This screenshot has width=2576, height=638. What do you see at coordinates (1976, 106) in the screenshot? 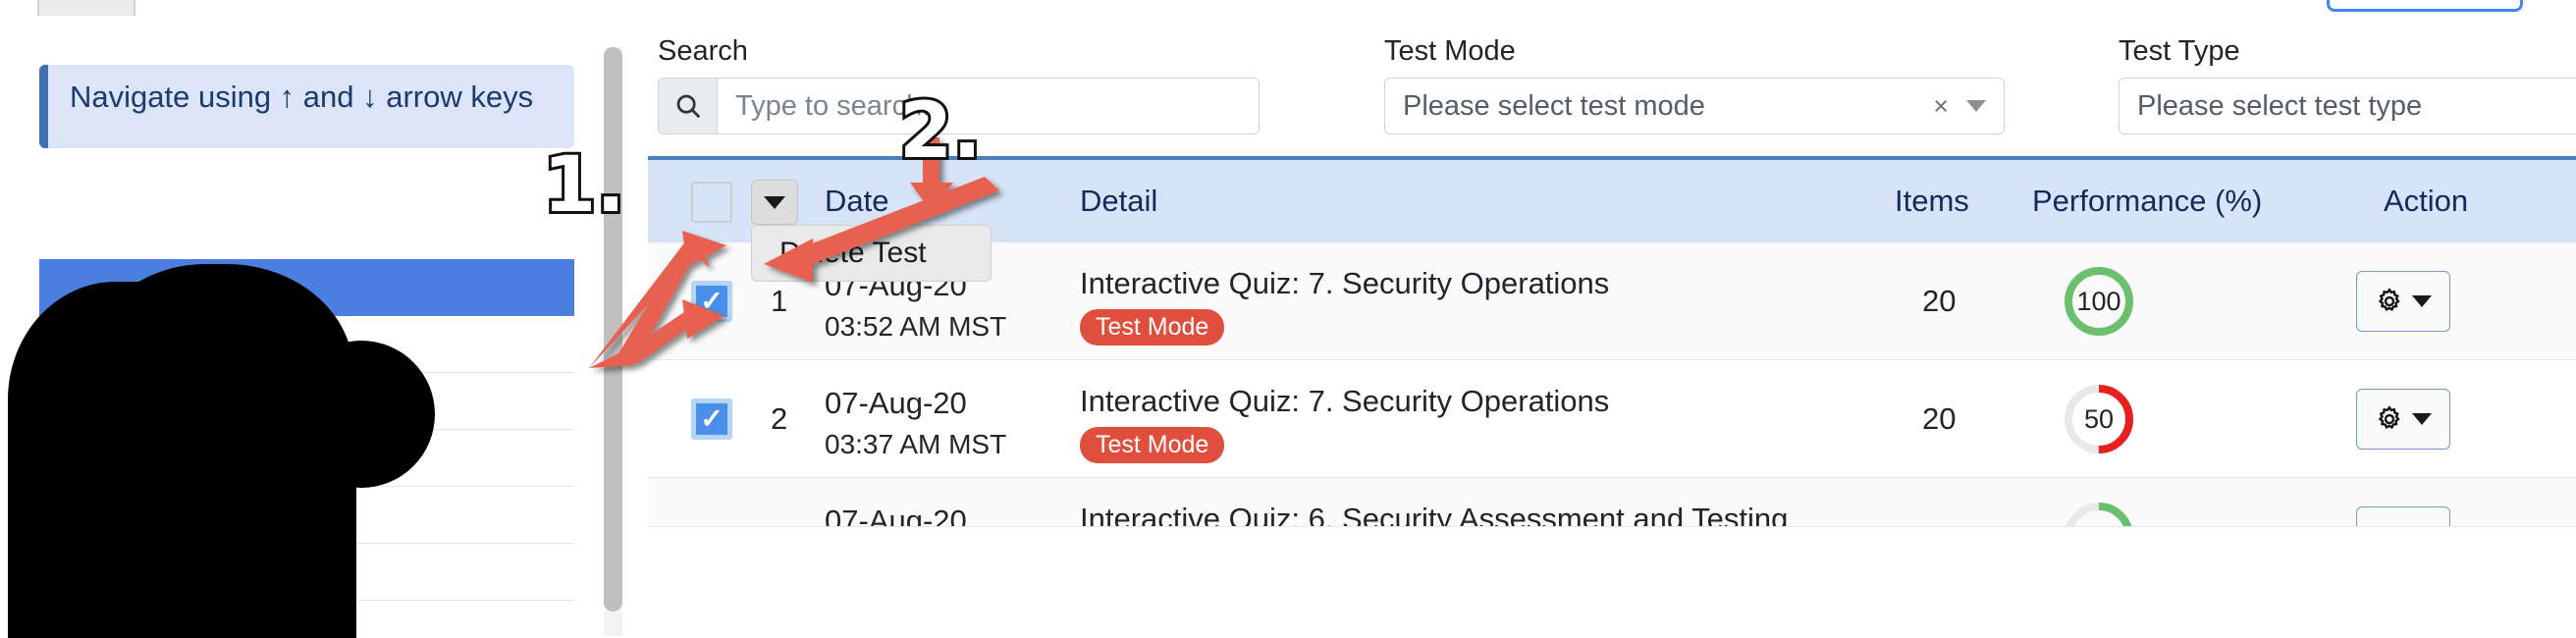
I see `chevron-down-icon` at bounding box center [1976, 106].